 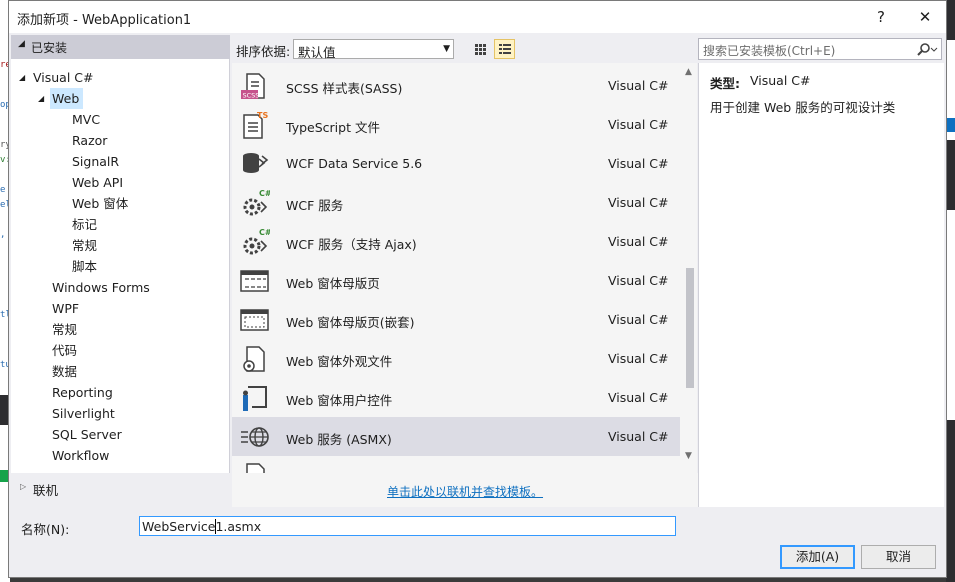 I want to click on user-control-icon, so click(x=255, y=398).